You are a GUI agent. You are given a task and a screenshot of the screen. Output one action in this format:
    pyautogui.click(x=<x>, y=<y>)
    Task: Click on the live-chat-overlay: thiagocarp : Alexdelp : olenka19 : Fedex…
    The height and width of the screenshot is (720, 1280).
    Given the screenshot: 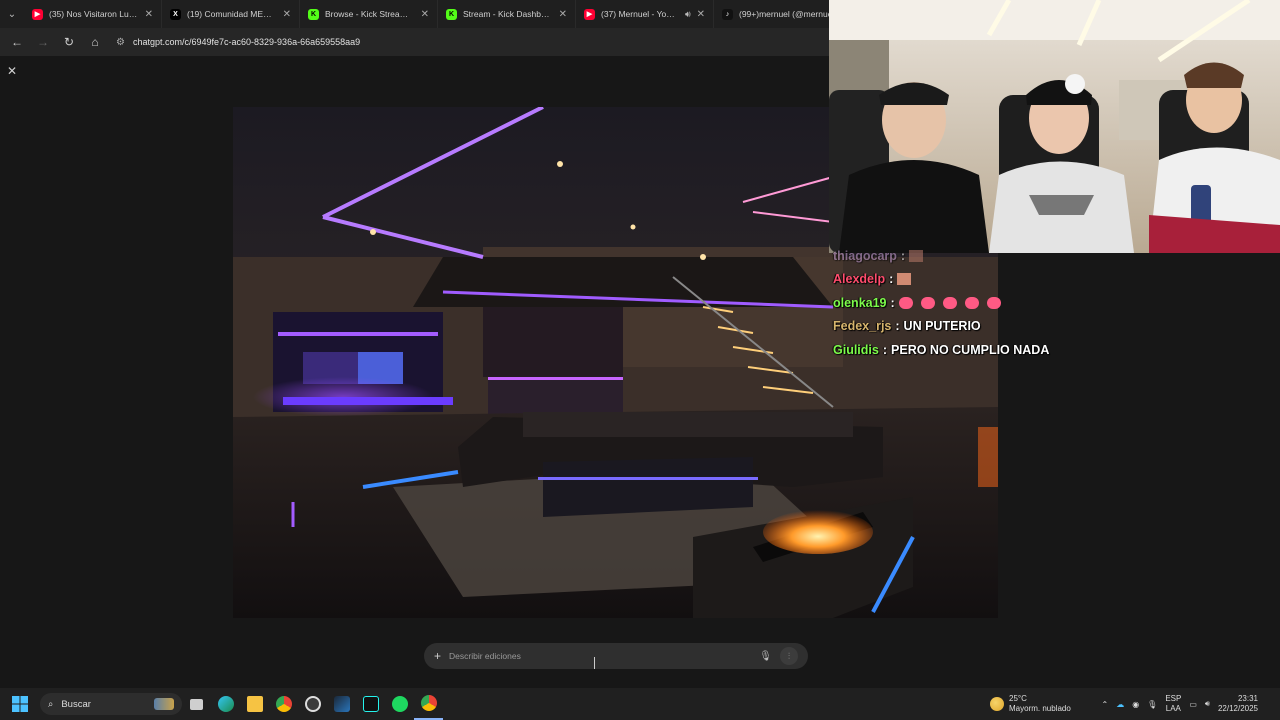 What is the action you would take?
    pyautogui.click(x=1053, y=303)
    